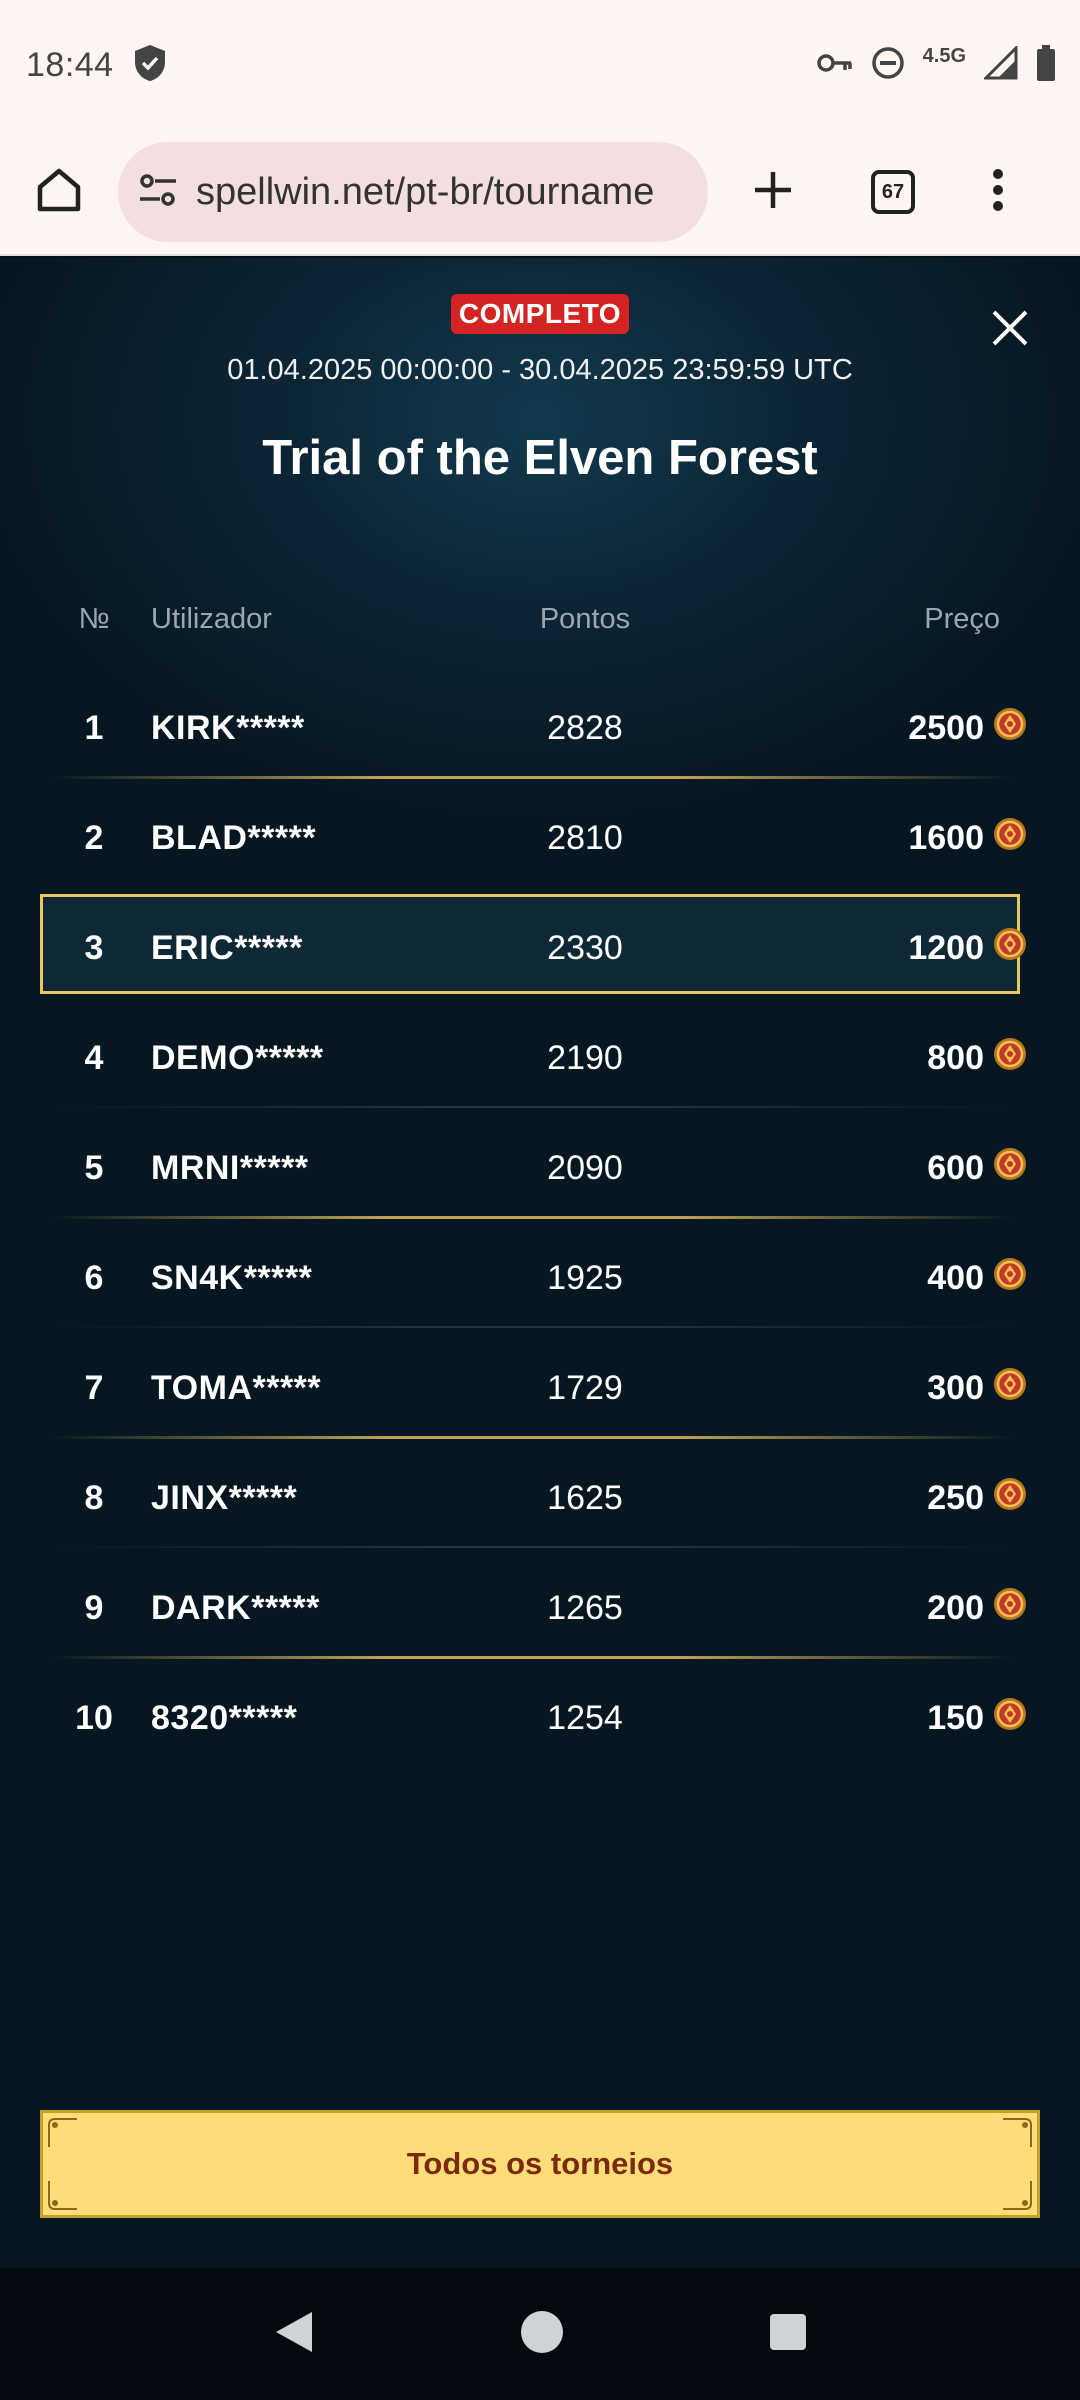 The image size is (1080, 2400). I want to click on row-rank: 1, so click(94, 727).